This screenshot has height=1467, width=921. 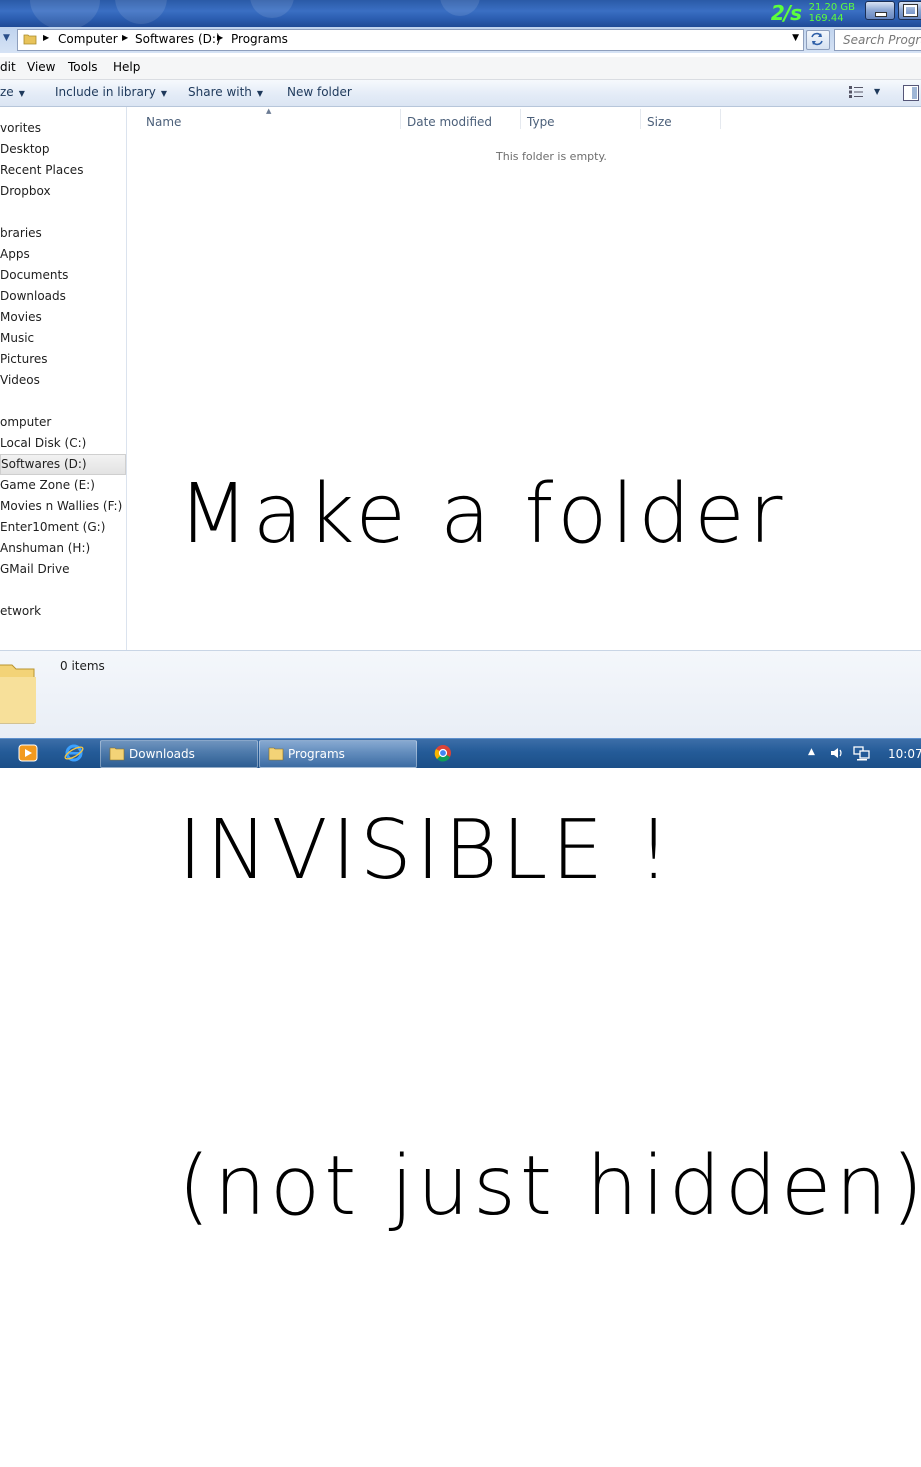 What do you see at coordinates (460, 13) in the screenshot?
I see `window-titlebar: 2/s 21.20 GB 169.44` at bounding box center [460, 13].